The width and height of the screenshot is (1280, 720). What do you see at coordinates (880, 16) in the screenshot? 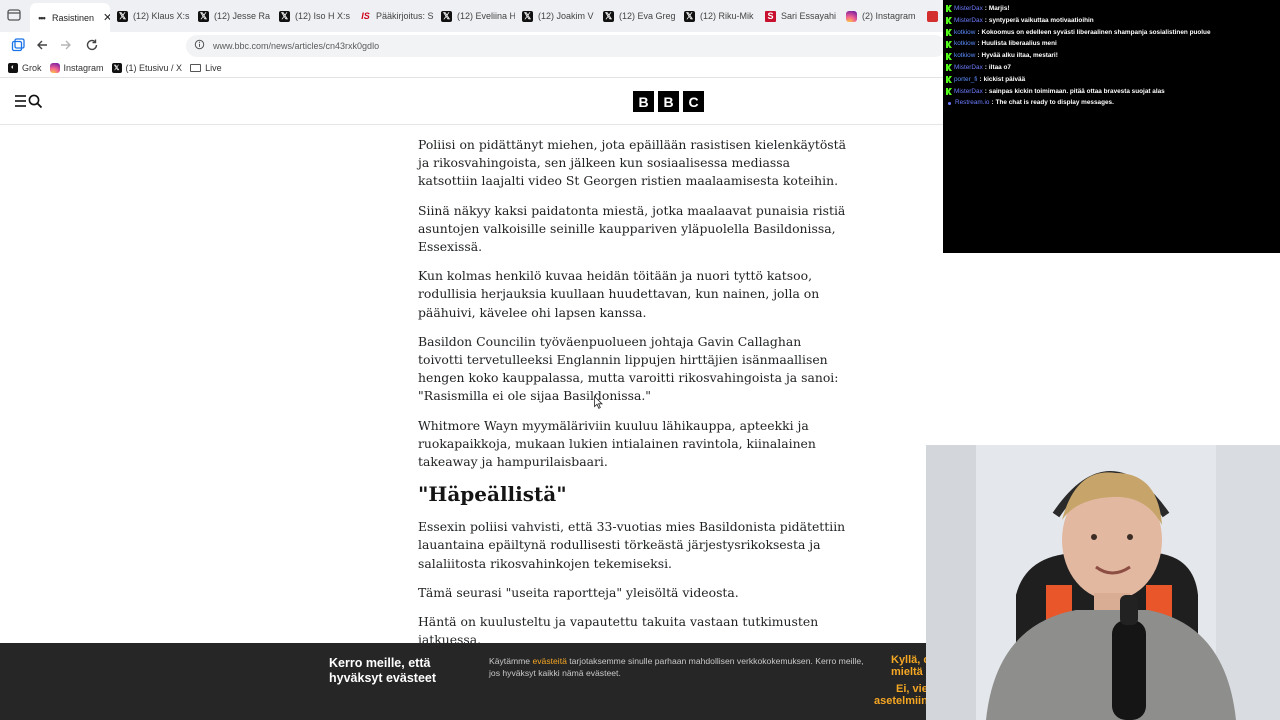
I see `browser-tab: (2) Instagram` at bounding box center [880, 16].